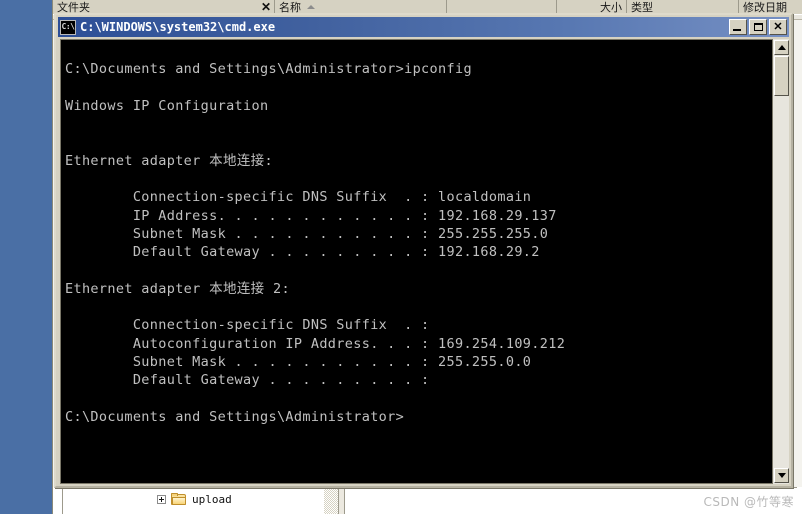 This screenshot has width=802, height=514. I want to click on maximize-button, so click(758, 27).